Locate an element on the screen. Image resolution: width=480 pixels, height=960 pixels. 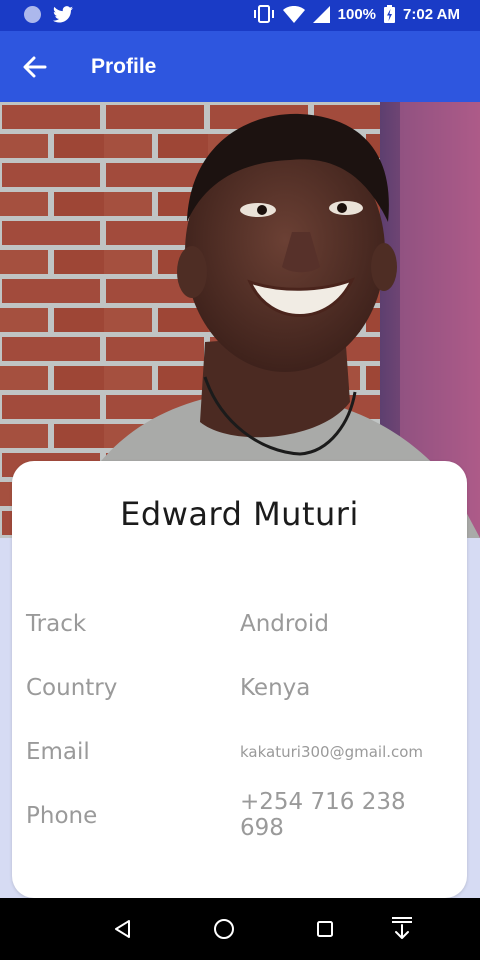
wifi-icon is located at coordinates (293, 14).